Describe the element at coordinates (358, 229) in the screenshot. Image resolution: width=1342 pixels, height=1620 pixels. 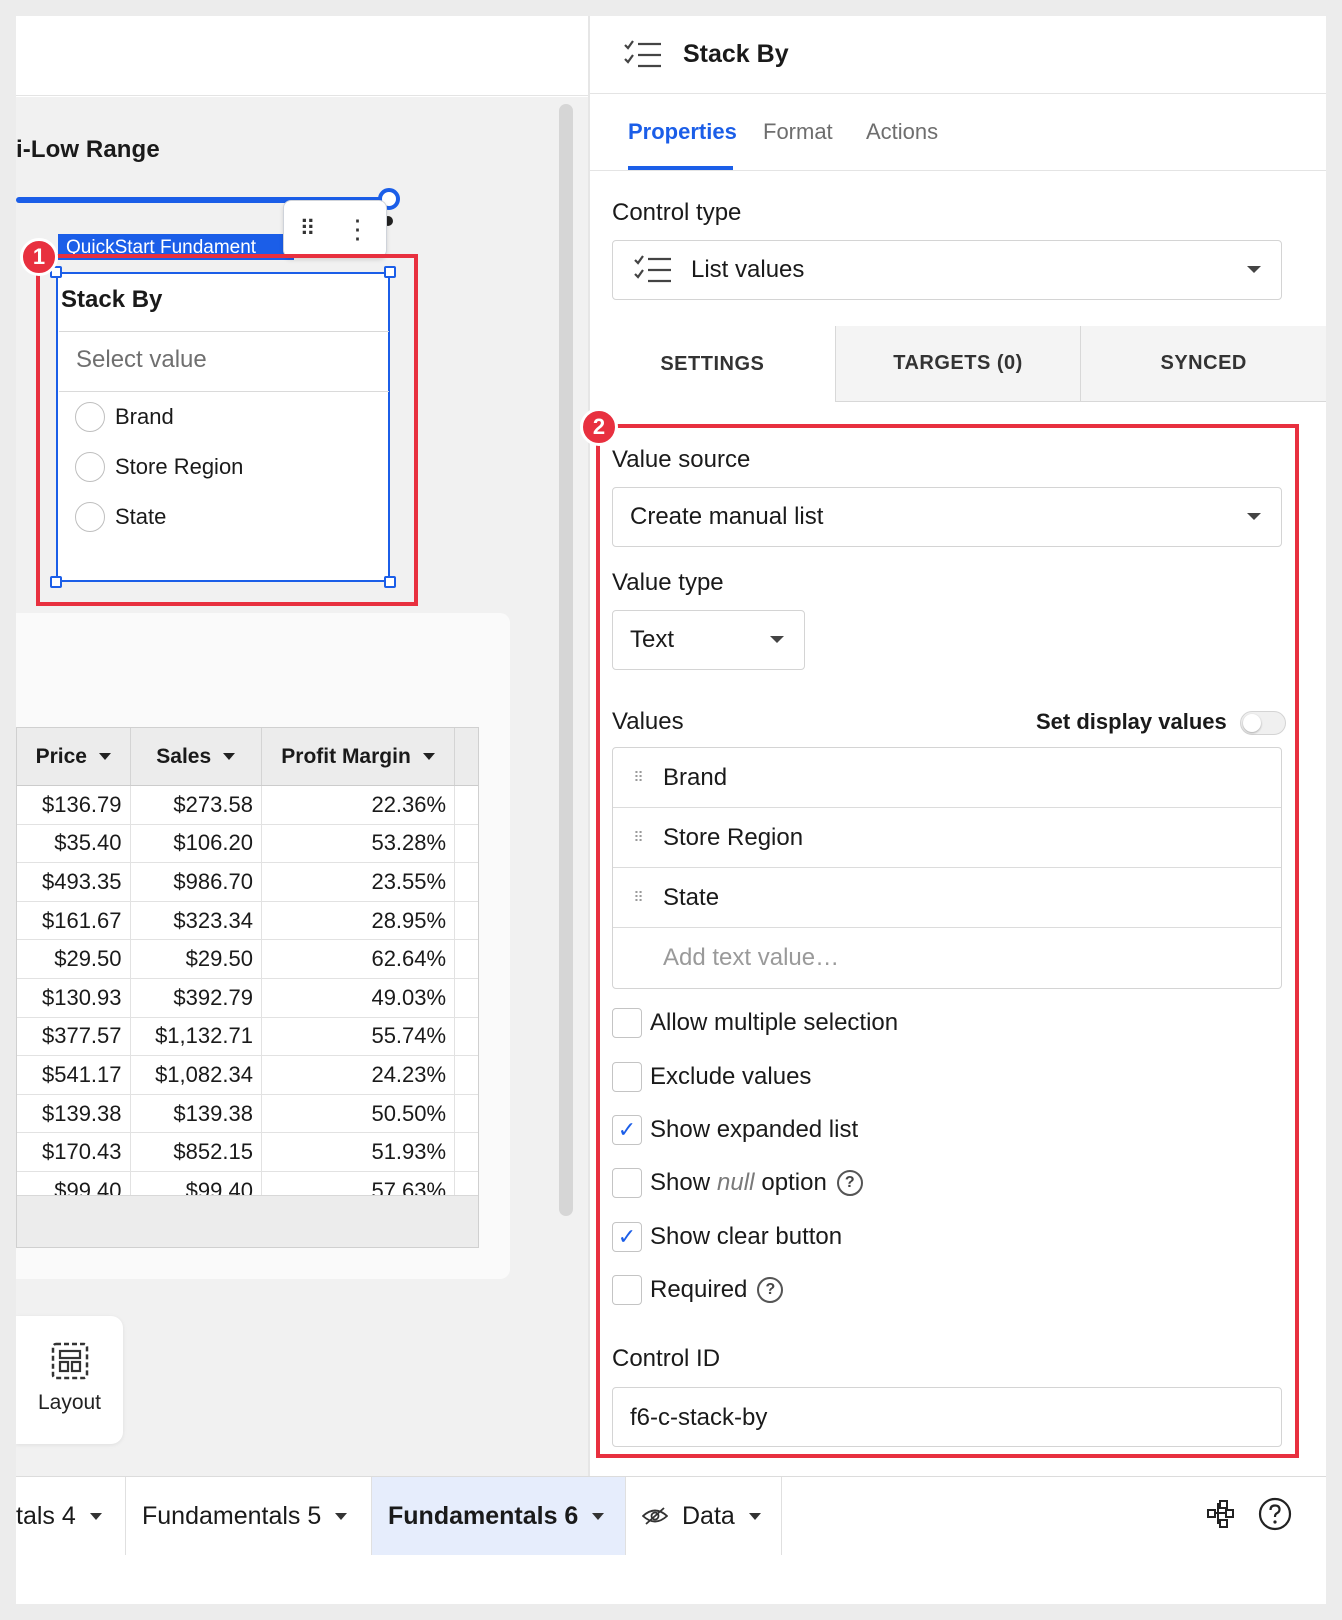
I see `more-options-icon: ⋮` at that location.